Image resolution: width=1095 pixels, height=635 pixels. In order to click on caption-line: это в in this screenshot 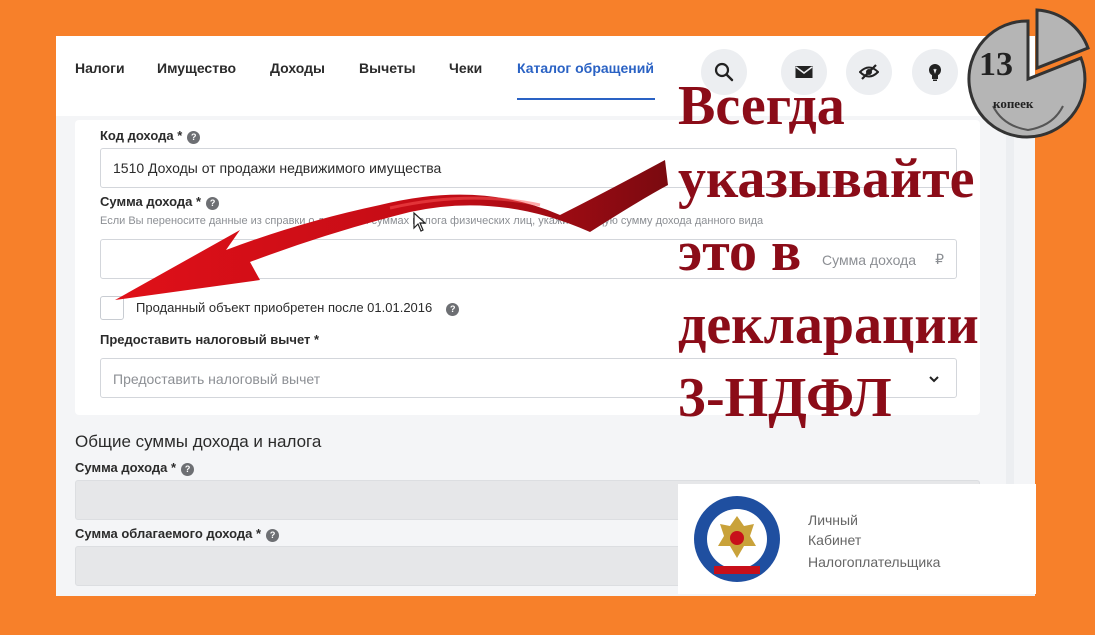, I will do `click(740, 252)`.